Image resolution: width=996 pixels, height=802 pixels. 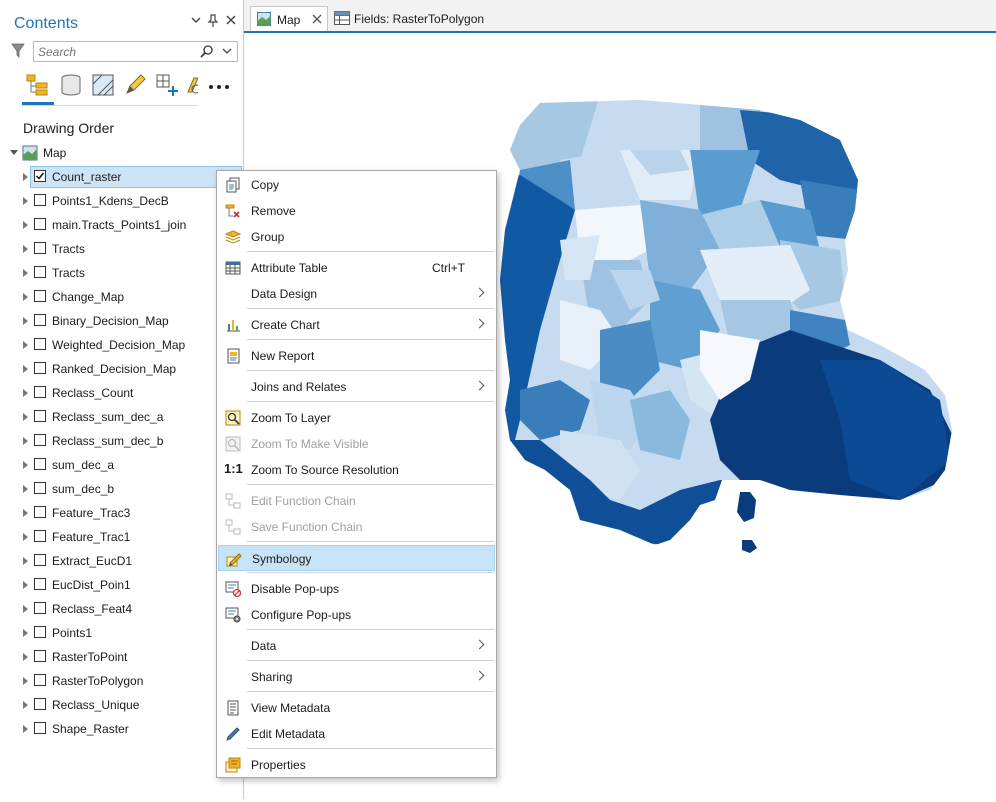 What do you see at coordinates (356, 765) in the screenshot?
I see `menu-item-properties: Properties` at bounding box center [356, 765].